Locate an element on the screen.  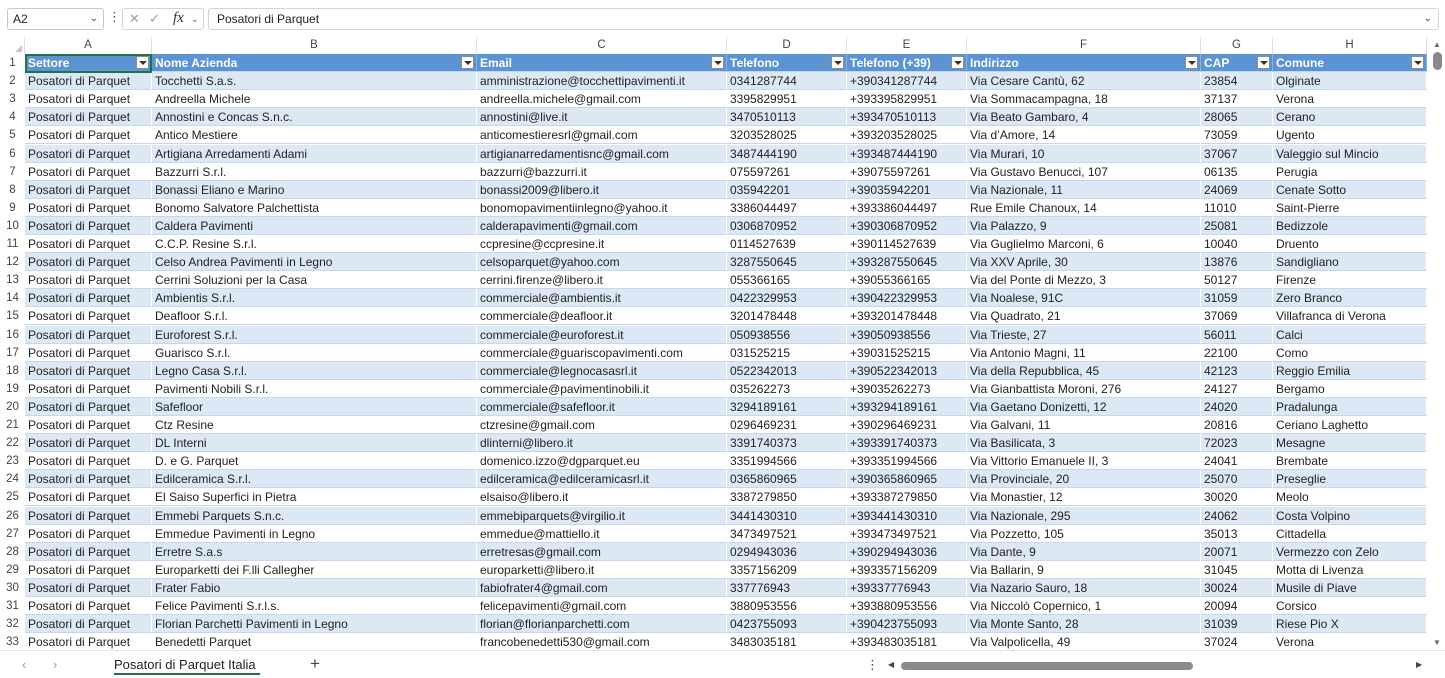
table-cell: Ctz Resine is located at coordinates (314, 425).